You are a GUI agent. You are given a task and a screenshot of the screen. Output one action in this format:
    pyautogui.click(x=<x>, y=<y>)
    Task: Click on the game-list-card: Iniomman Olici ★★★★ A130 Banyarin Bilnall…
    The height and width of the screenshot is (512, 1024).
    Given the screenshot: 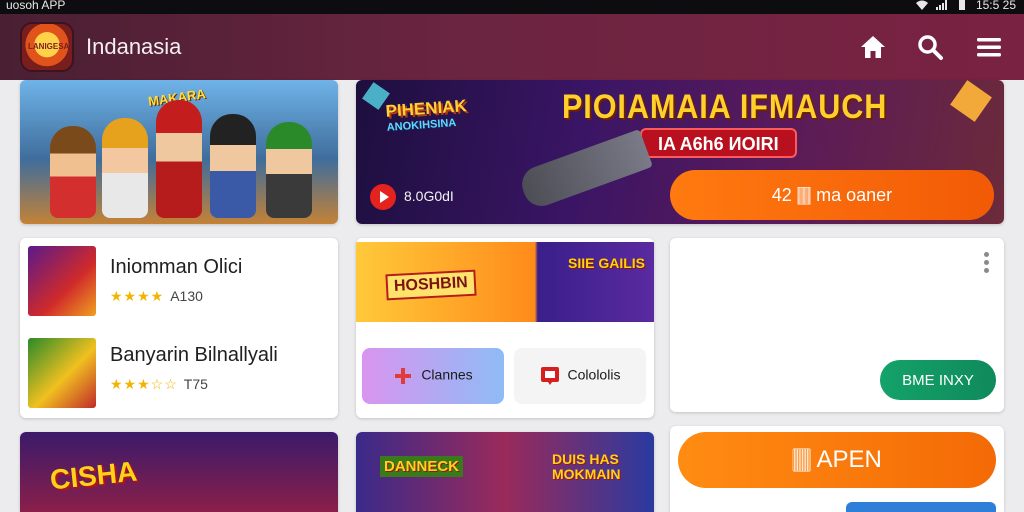 What is the action you would take?
    pyautogui.click(x=179, y=328)
    